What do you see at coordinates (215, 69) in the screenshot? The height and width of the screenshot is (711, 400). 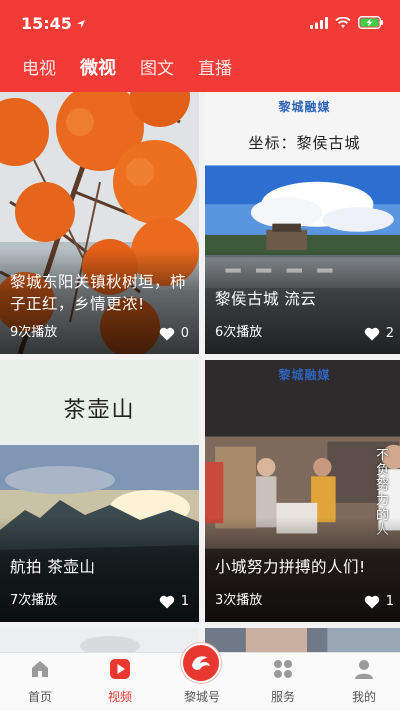 I see `tab-live: 直播` at bounding box center [215, 69].